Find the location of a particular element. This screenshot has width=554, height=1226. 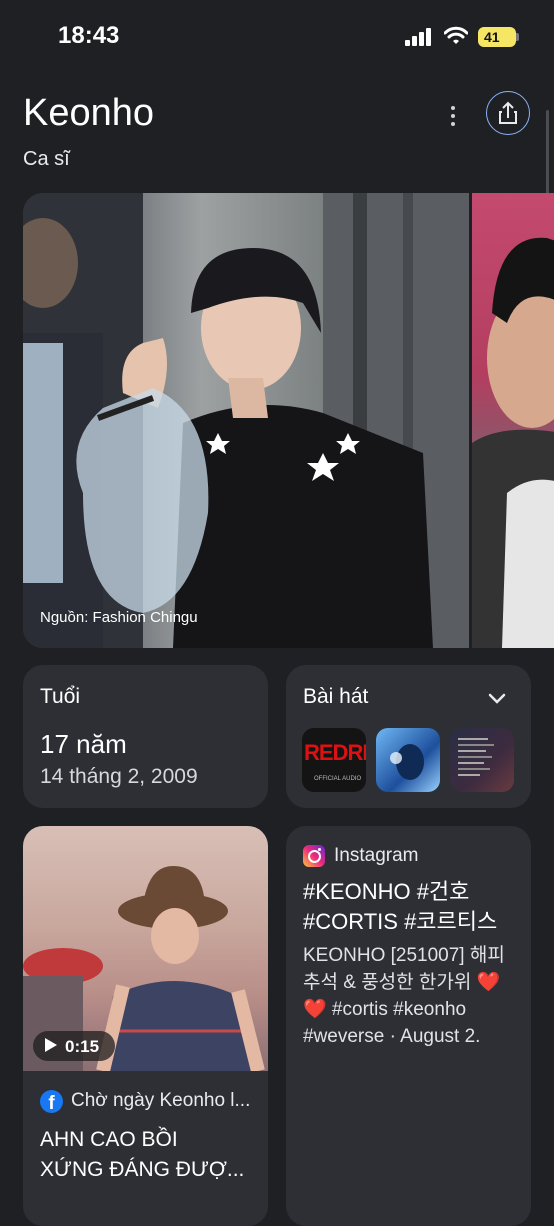

instagram-icon is located at coordinates (314, 856).